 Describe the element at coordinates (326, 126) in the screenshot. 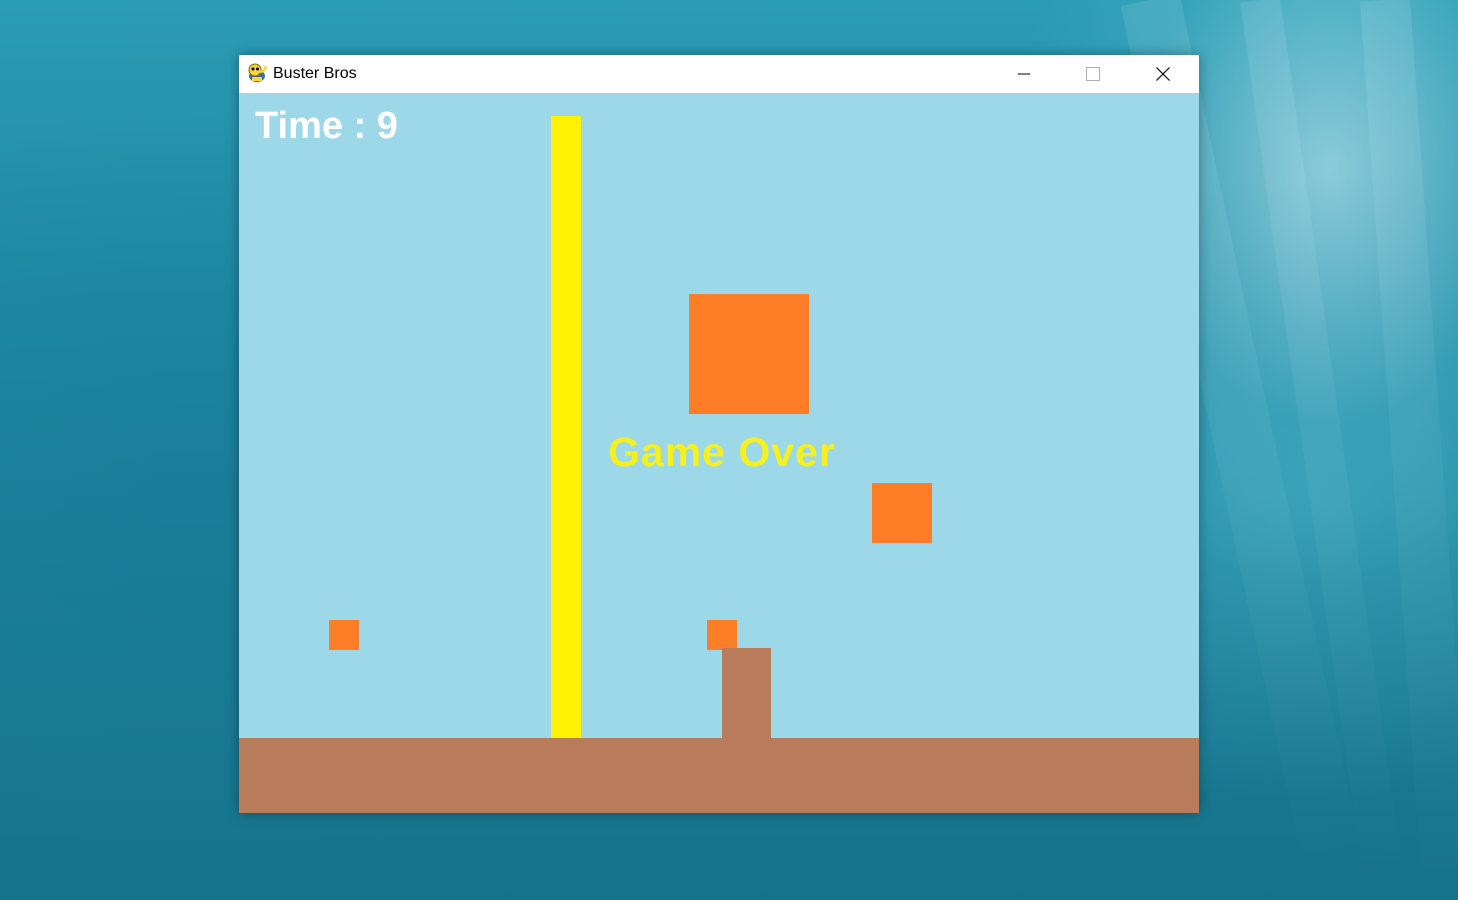

I see `time-counter: Time : 9` at that location.